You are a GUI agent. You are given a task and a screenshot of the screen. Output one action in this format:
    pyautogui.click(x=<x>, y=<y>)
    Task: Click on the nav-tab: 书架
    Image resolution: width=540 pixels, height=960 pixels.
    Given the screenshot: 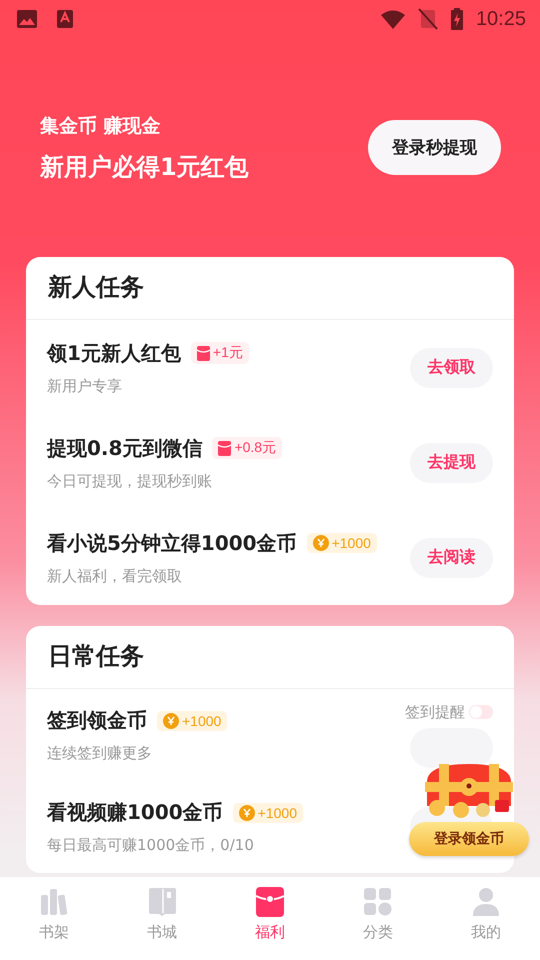 What is the action you would take?
    pyautogui.click(x=54, y=918)
    